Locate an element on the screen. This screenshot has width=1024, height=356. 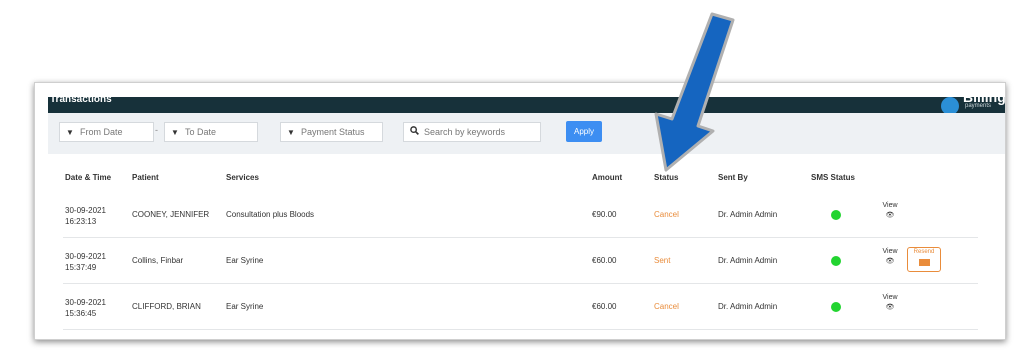
resend-label: Resend is located at coordinates (924, 252).